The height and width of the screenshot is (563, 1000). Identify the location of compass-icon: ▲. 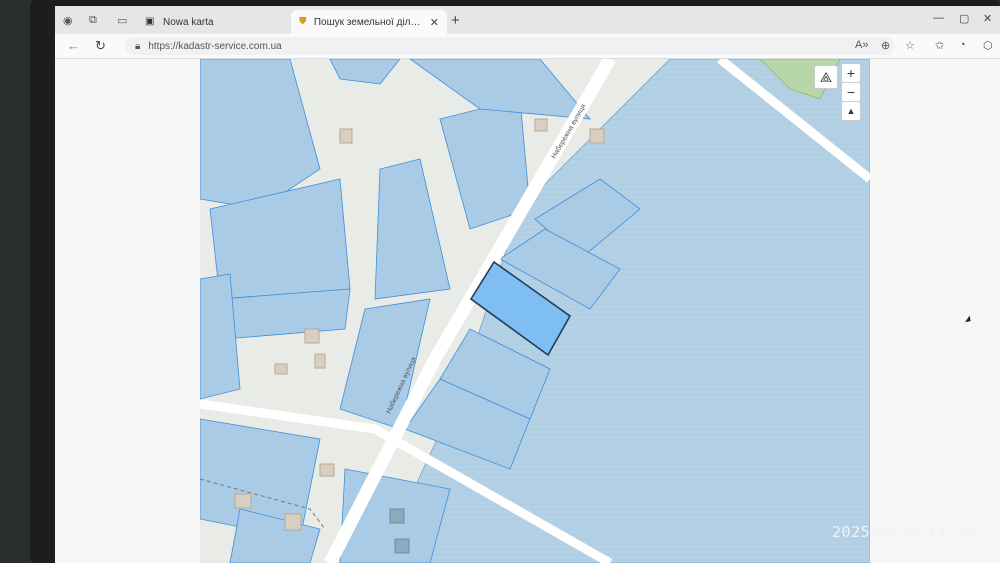
(851, 111).